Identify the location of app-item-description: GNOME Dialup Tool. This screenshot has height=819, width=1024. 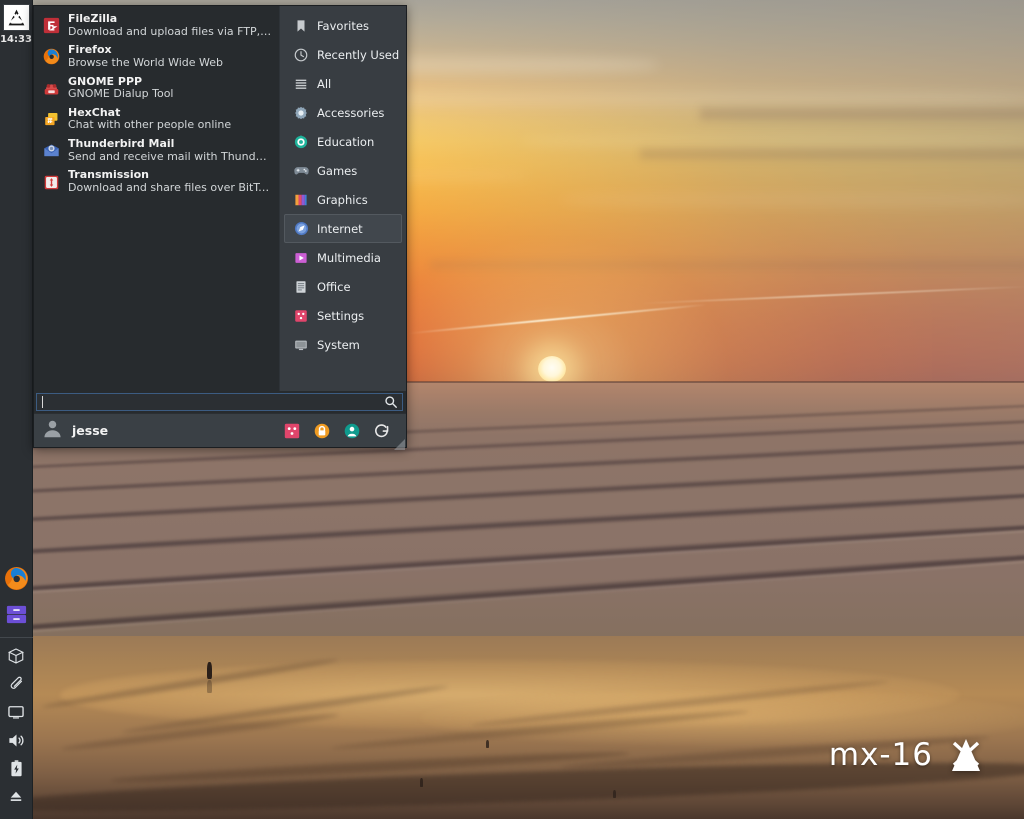
(121, 94).